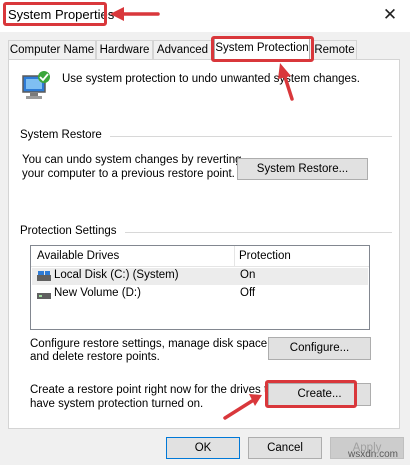 The height and width of the screenshot is (465, 410). Describe the element at coordinates (286, 82) in the screenshot. I see `arrow-to-tab` at that location.